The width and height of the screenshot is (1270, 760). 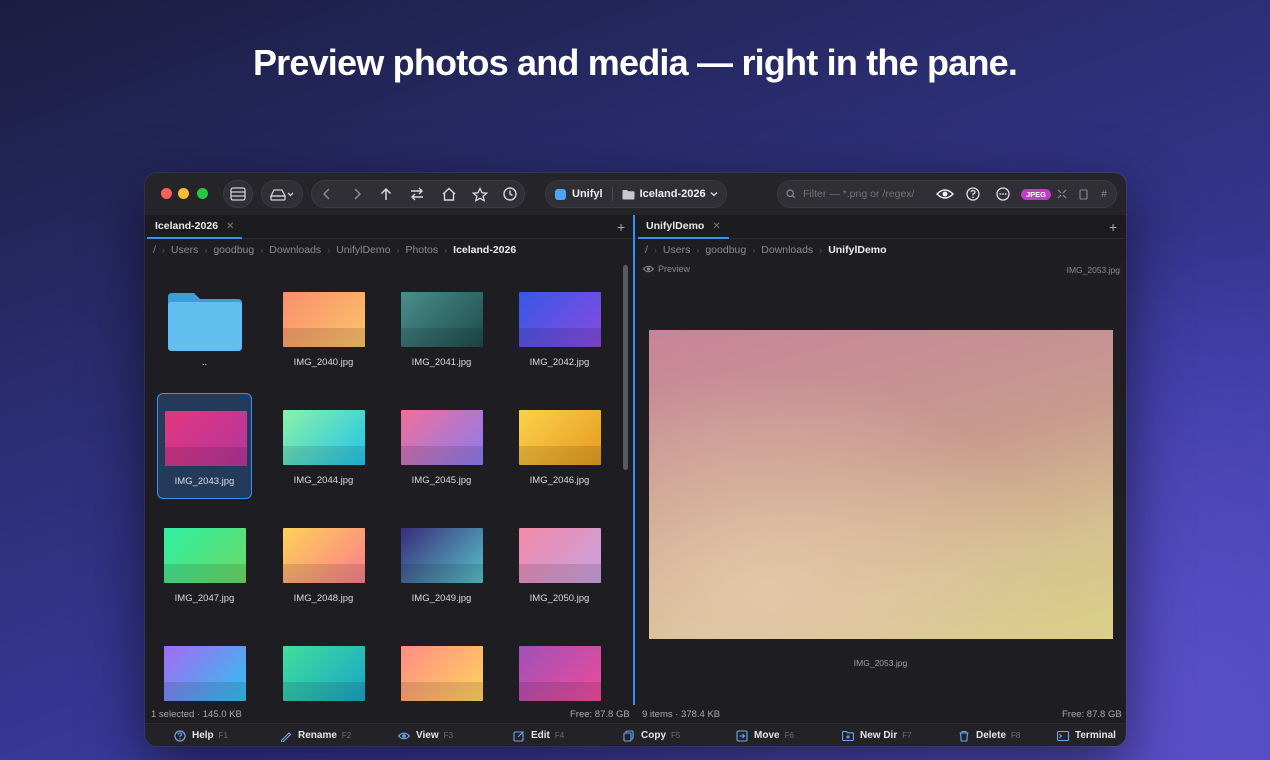 I want to click on fkey-delete-button: Delete F8, so click(x=989, y=735).